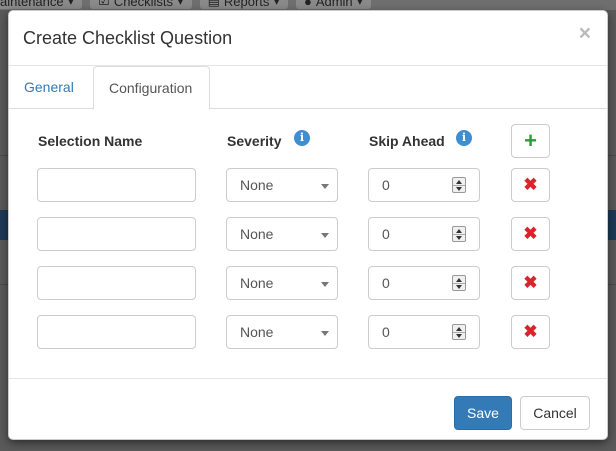 The height and width of the screenshot is (451, 616). Describe the element at coordinates (333, 4) in the screenshot. I see `bg-nav-admin: ● Admin ▾` at that location.